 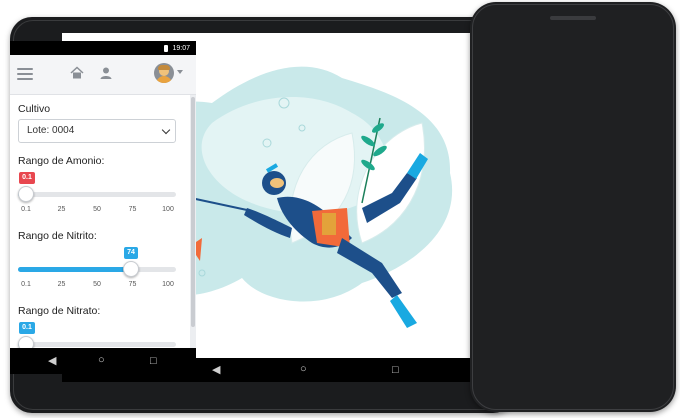 What do you see at coordinates (61, 161) in the screenshot?
I see `amonio-label: Rango de Amonio:` at bounding box center [61, 161].